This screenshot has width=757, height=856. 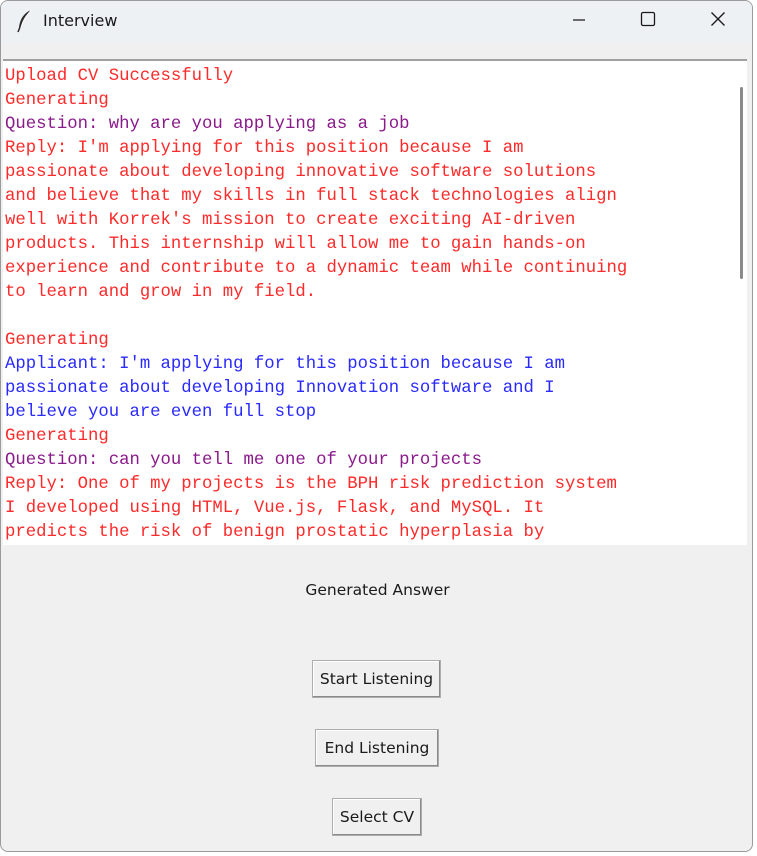 I want to click on transcript-line: believe you are even full stop, so click(x=161, y=412).